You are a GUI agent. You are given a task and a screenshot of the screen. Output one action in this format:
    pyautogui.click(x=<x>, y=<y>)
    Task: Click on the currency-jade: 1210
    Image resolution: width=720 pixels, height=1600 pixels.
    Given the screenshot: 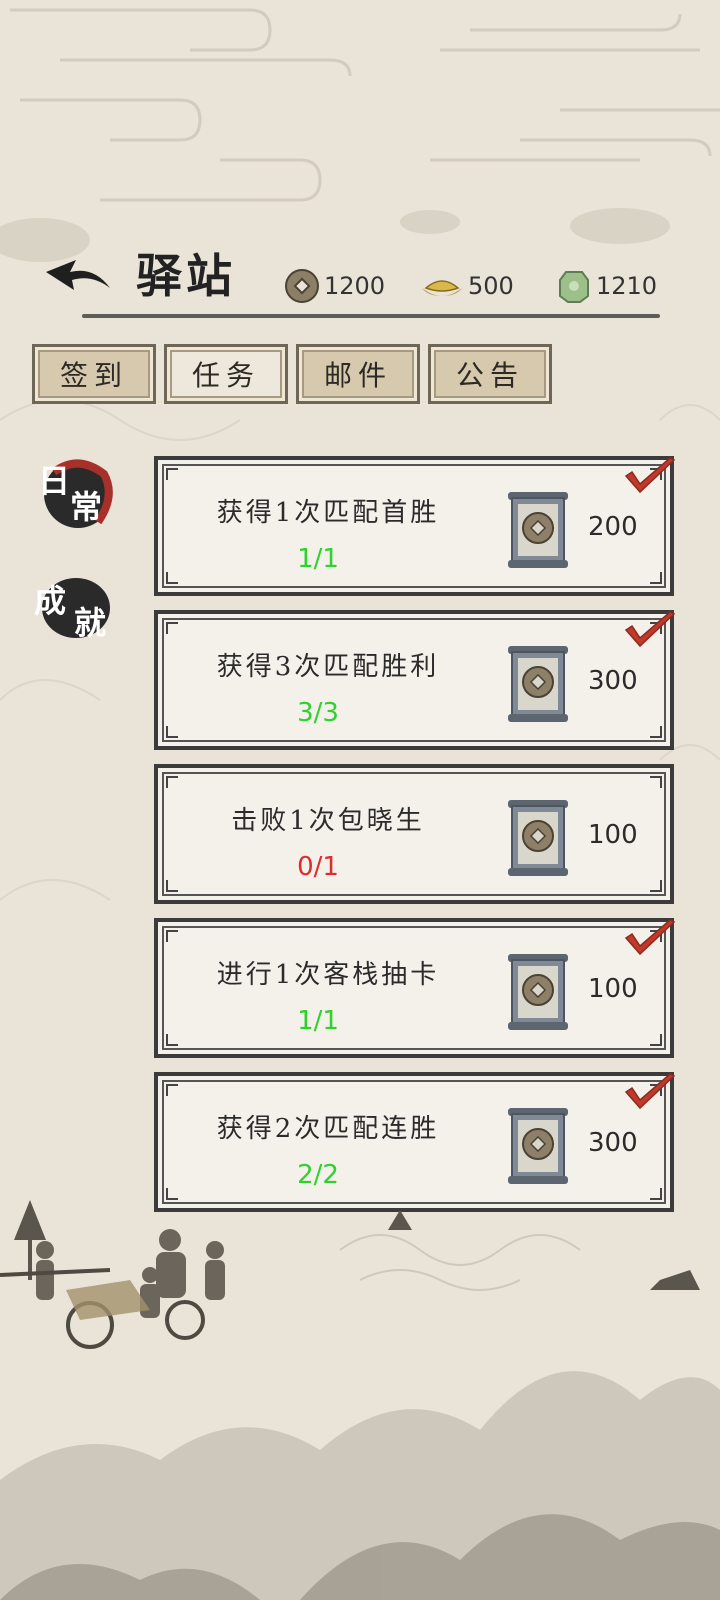 What is the action you would take?
    pyautogui.click(x=606, y=286)
    